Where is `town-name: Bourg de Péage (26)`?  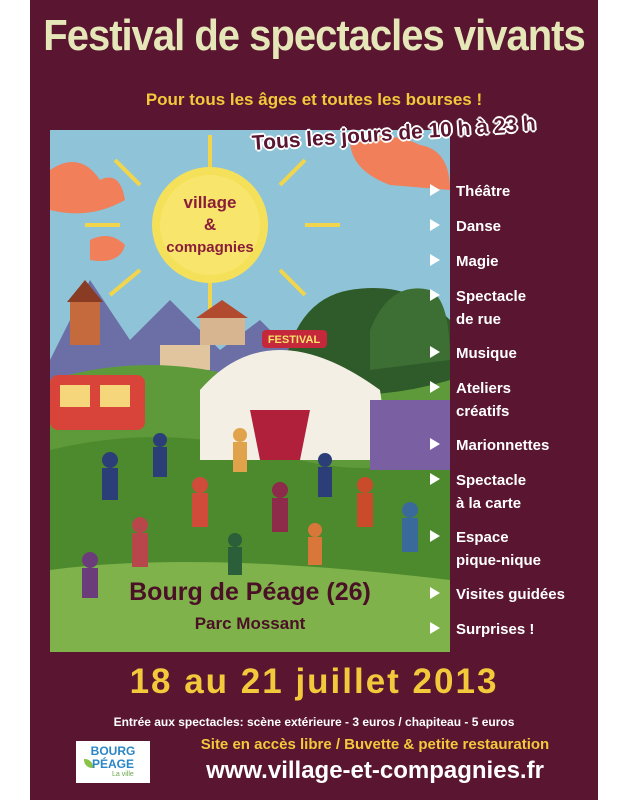 town-name: Bourg de Péage (26) is located at coordinates (250, 592).